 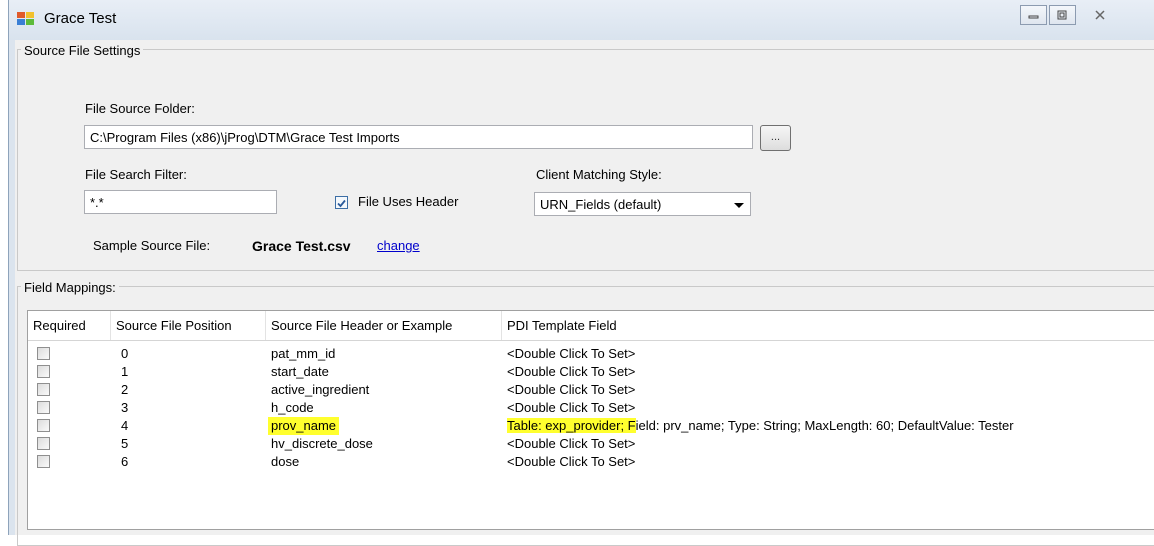 I want to click on source-settings-legend: Source File Settings, so click(x=82, y=50).